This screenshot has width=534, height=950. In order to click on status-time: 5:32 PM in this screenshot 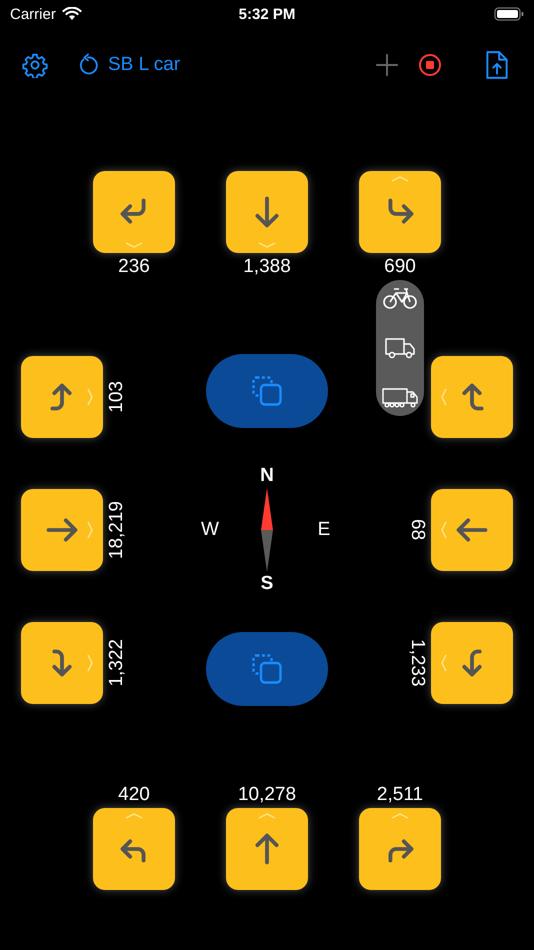, I will do `click(267, 14)`.